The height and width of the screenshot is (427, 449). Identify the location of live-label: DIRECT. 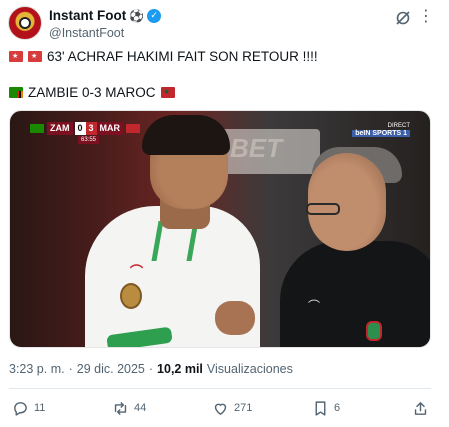
(398, 126).